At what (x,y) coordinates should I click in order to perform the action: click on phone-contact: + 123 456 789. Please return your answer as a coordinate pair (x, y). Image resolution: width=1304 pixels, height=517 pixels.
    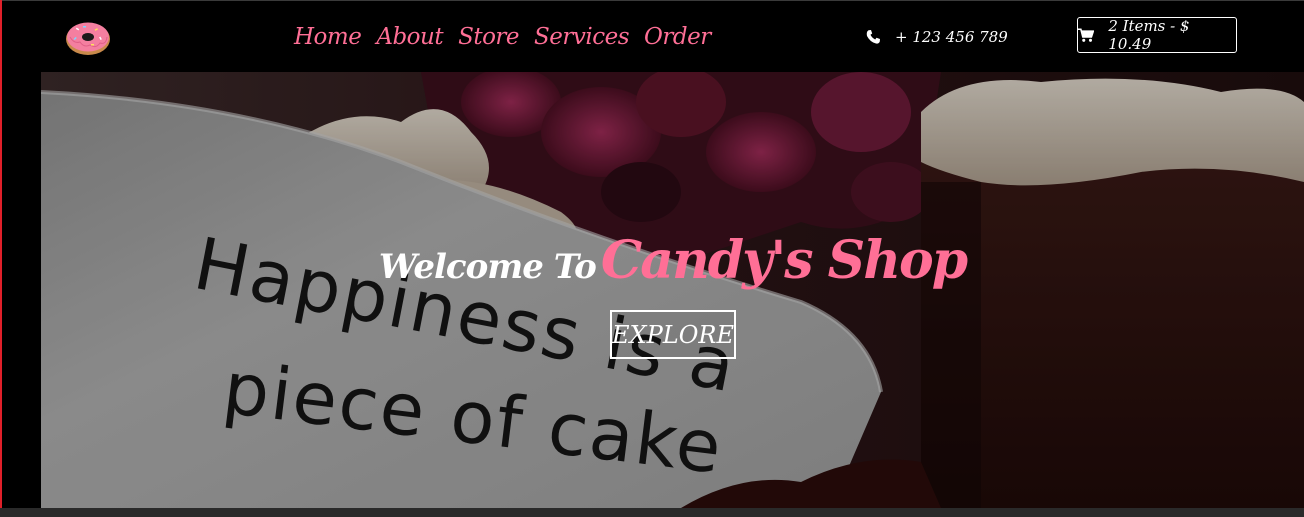
    Looking at the image, I should click on (936, 37).